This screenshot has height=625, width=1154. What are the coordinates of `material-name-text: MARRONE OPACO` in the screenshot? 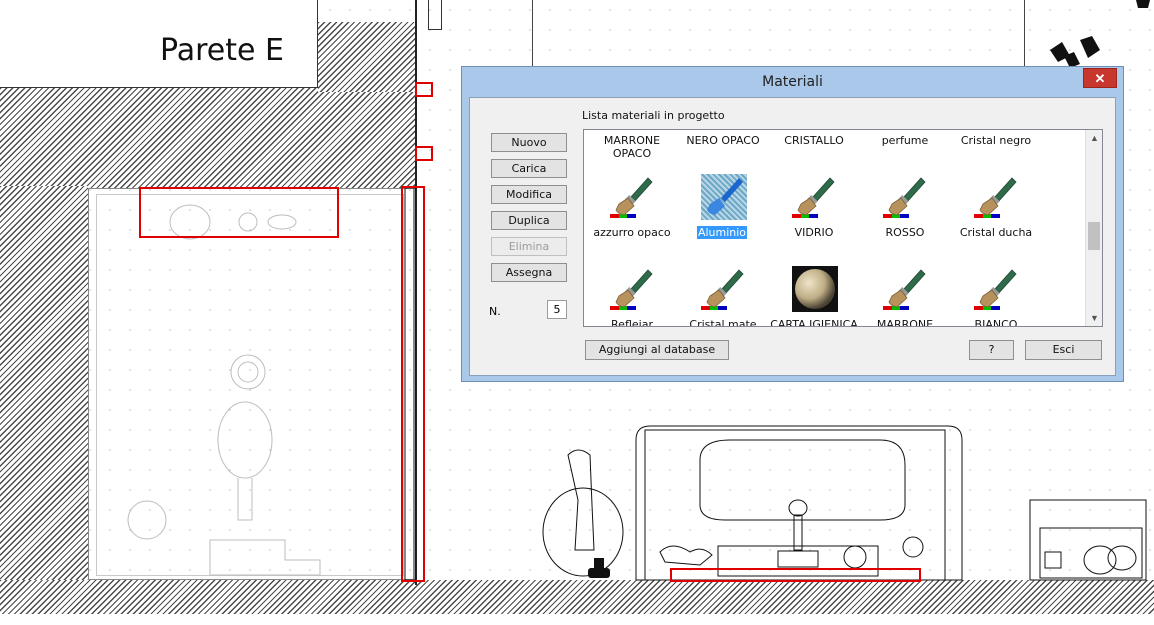 It's located at (632, 147).